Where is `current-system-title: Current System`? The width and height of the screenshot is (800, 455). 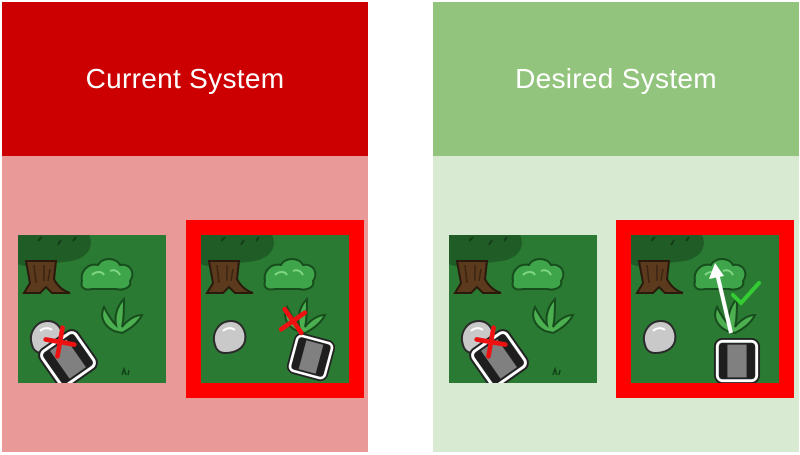 current-system-title: Current System is located at coordinates (185, 78).